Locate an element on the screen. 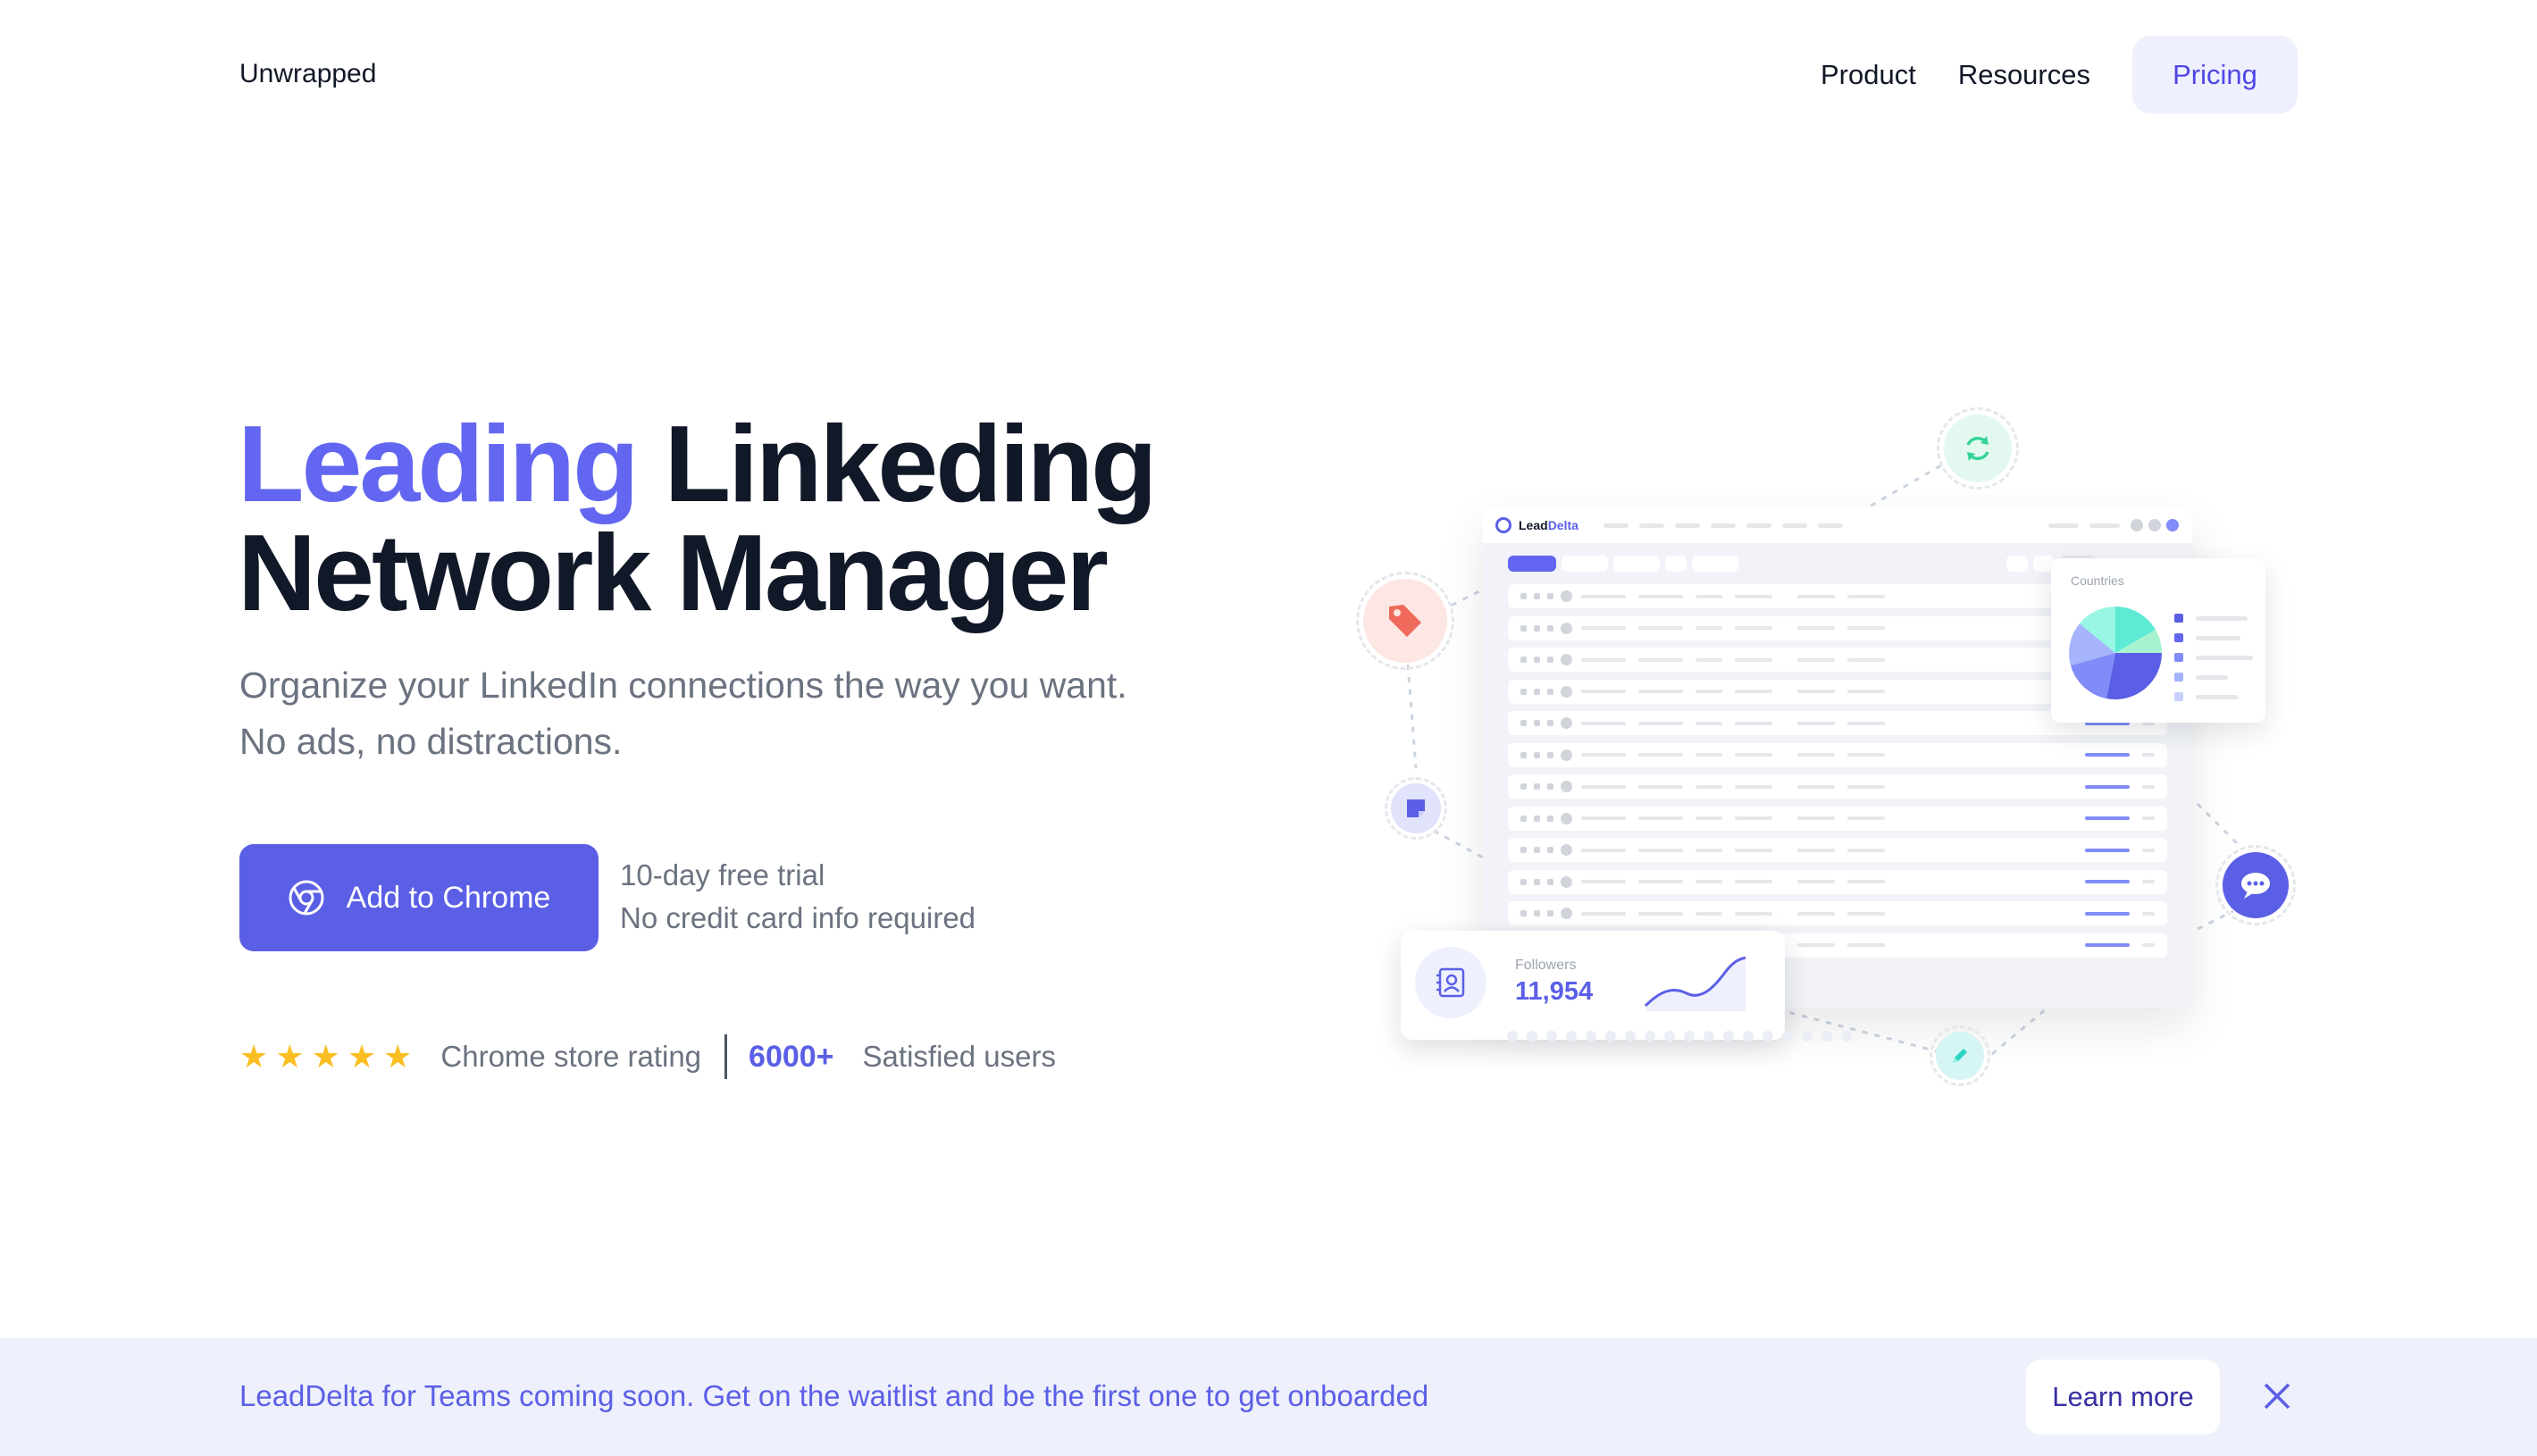  nav-pricing-button: Pricing is located at coordinates (2215, 74).